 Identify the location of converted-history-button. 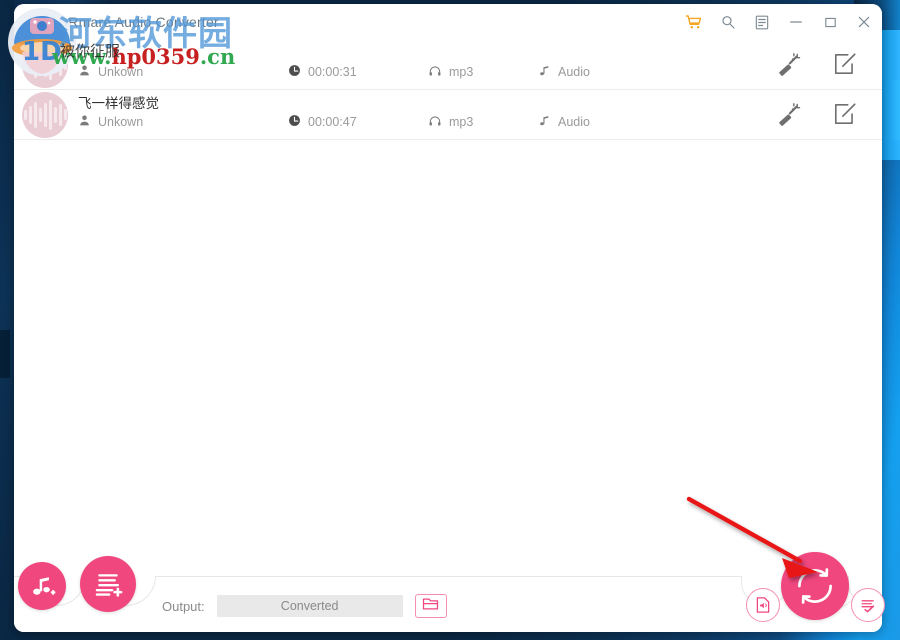
(868, 605).